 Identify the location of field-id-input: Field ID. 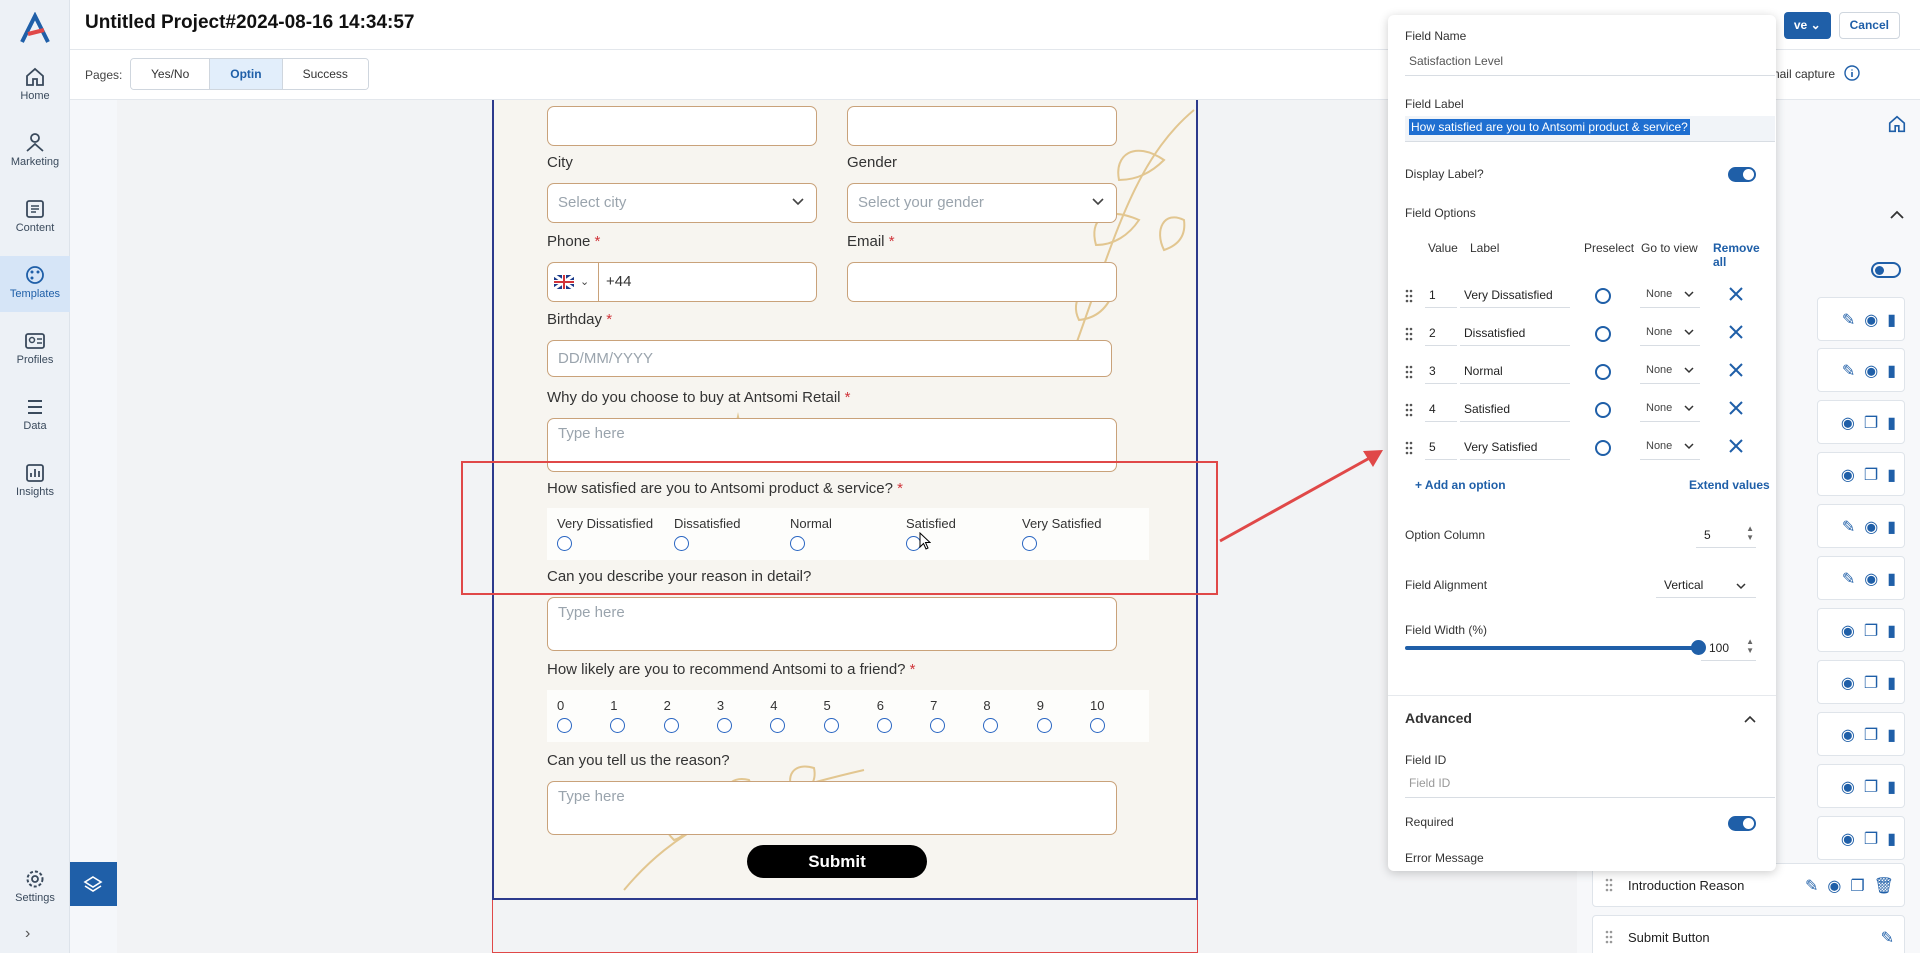
(1590, 785).